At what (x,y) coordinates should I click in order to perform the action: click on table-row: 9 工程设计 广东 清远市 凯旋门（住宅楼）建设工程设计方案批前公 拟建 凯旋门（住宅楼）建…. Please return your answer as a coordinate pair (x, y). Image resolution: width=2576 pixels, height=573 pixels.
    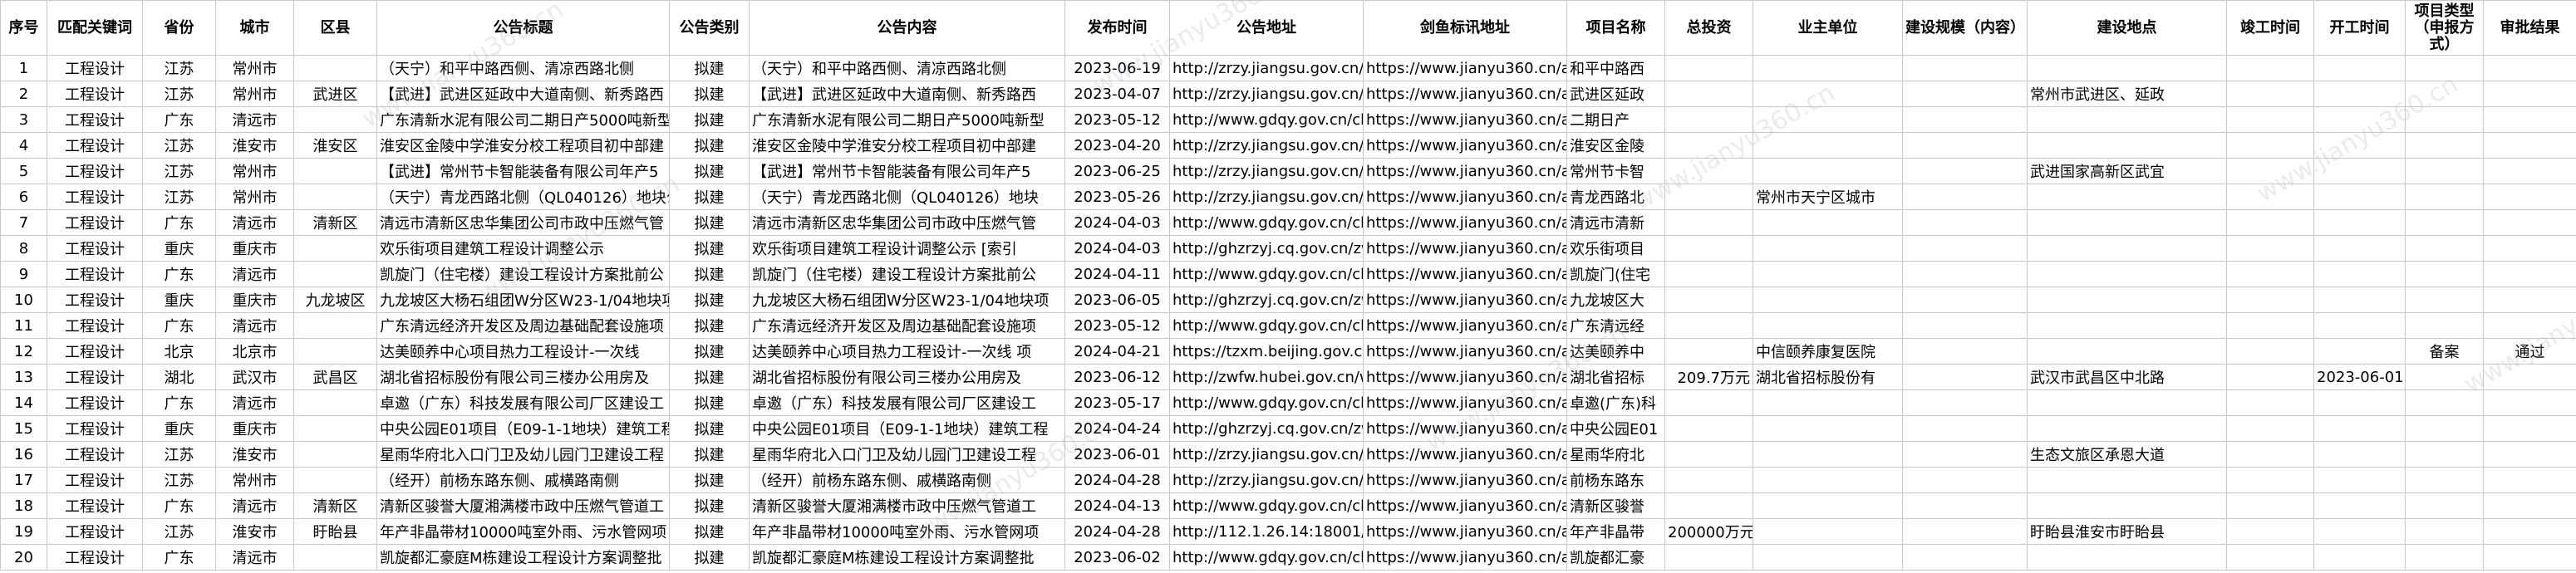
    Looking at the image, I should click on (1288, 274).